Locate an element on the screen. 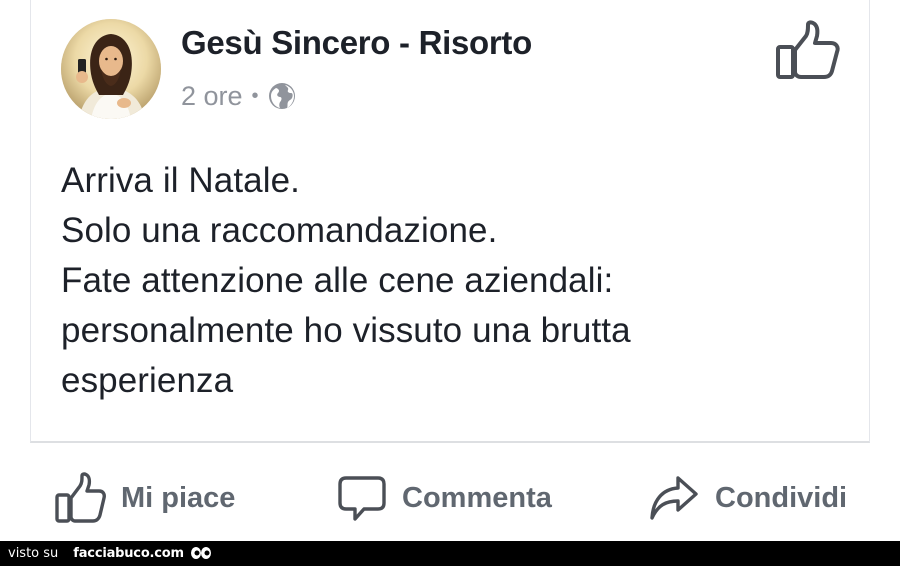  avatar-portrait is located at coordinates (111, 69).